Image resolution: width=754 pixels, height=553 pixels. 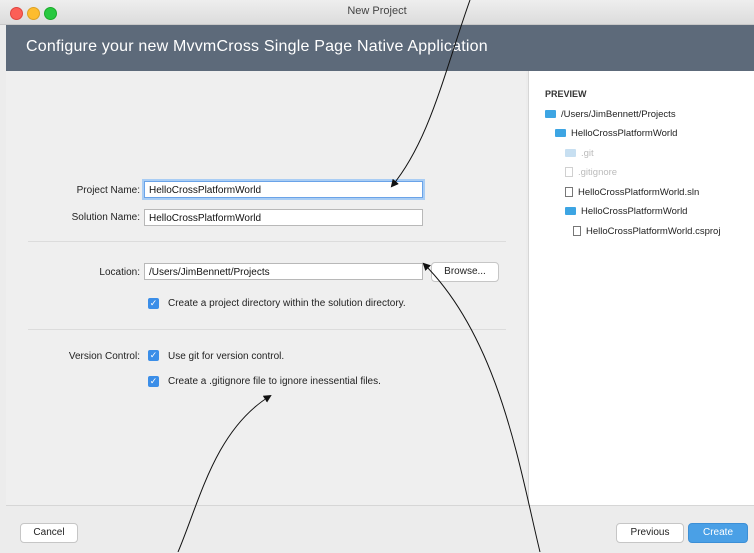 What do you see at coordinates (650, 533) in the screenshot?
I see `previous-button: Previous` at bounding box center [650, 533].